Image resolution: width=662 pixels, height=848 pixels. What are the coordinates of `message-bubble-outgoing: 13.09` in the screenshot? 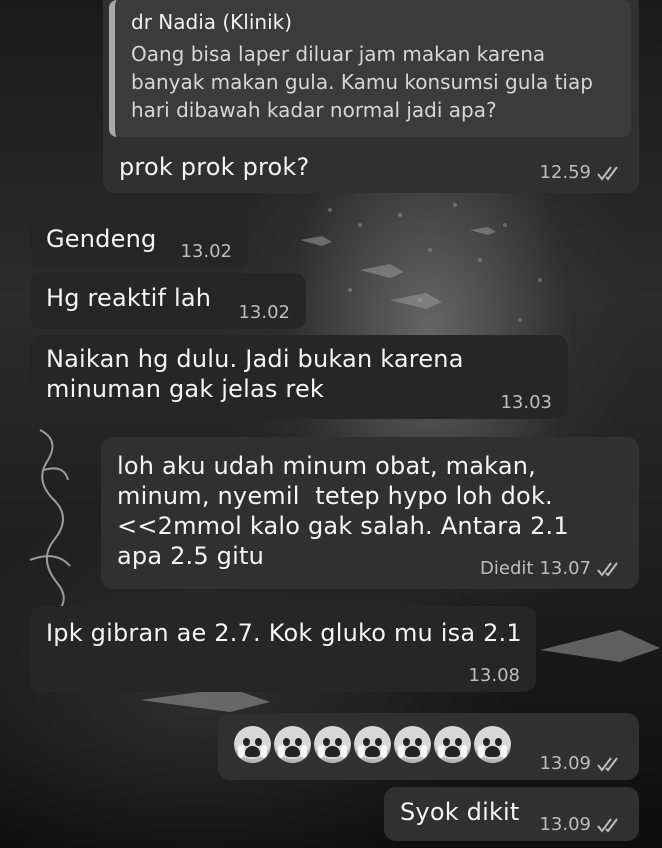 It's located at (428, 746).